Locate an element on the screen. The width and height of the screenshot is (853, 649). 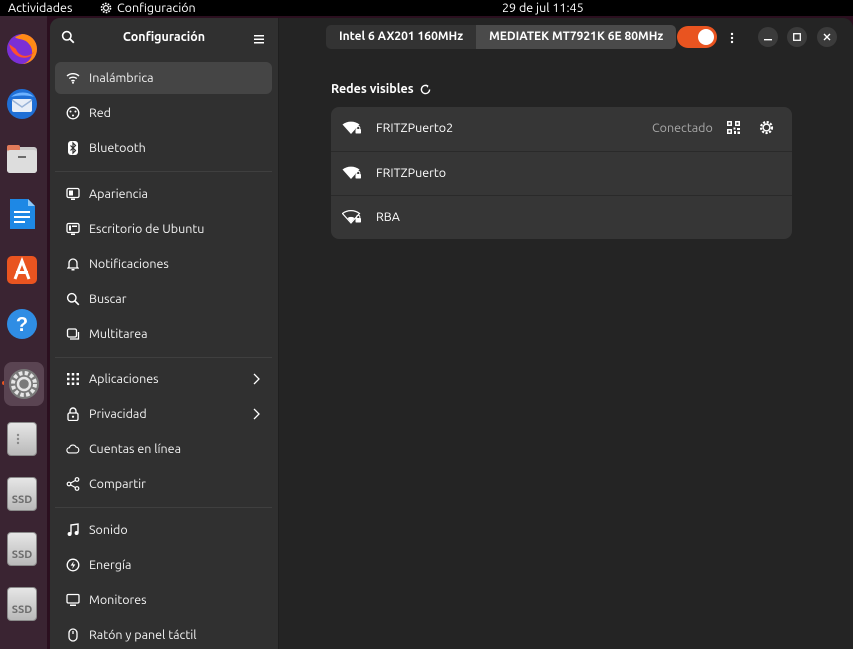
app-menu-label: Configuración is located at coordinates (156, 8).